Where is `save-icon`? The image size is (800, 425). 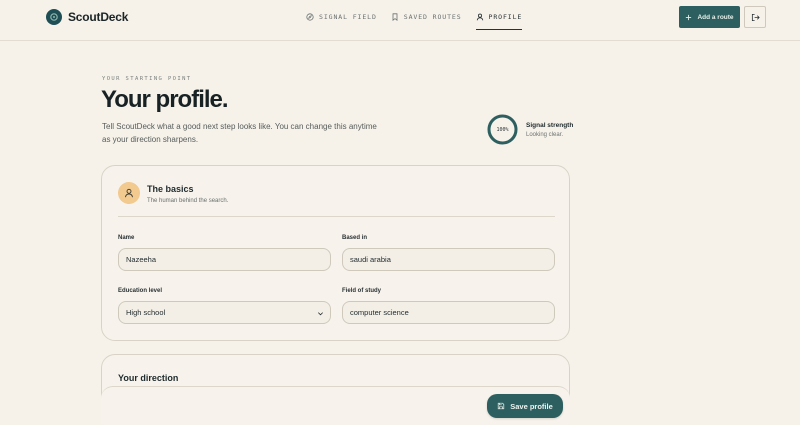 save-icon is located at coordinates (501, 406).